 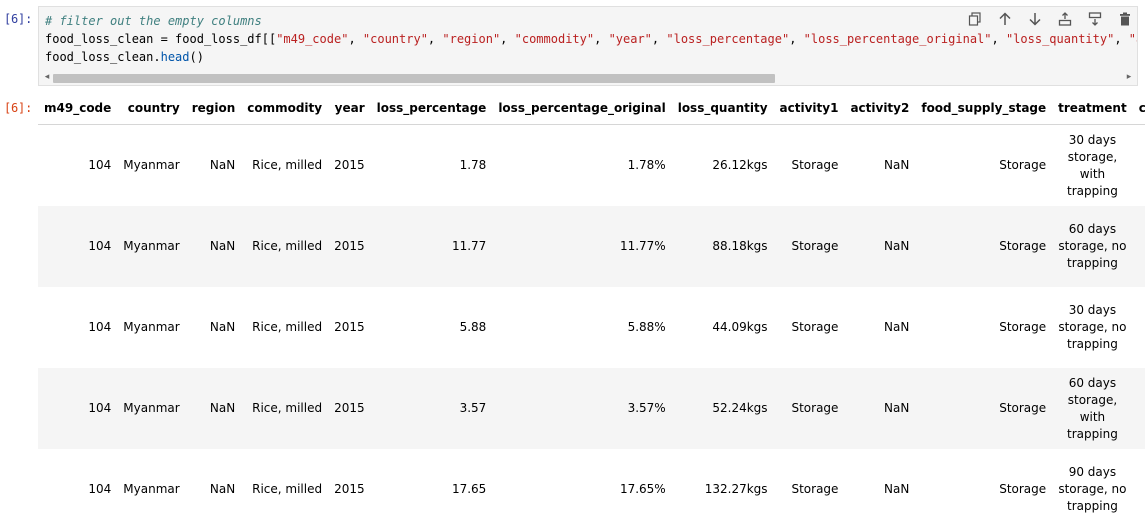 I want to click on insert-below-icon, so click(x=1095, y=19).